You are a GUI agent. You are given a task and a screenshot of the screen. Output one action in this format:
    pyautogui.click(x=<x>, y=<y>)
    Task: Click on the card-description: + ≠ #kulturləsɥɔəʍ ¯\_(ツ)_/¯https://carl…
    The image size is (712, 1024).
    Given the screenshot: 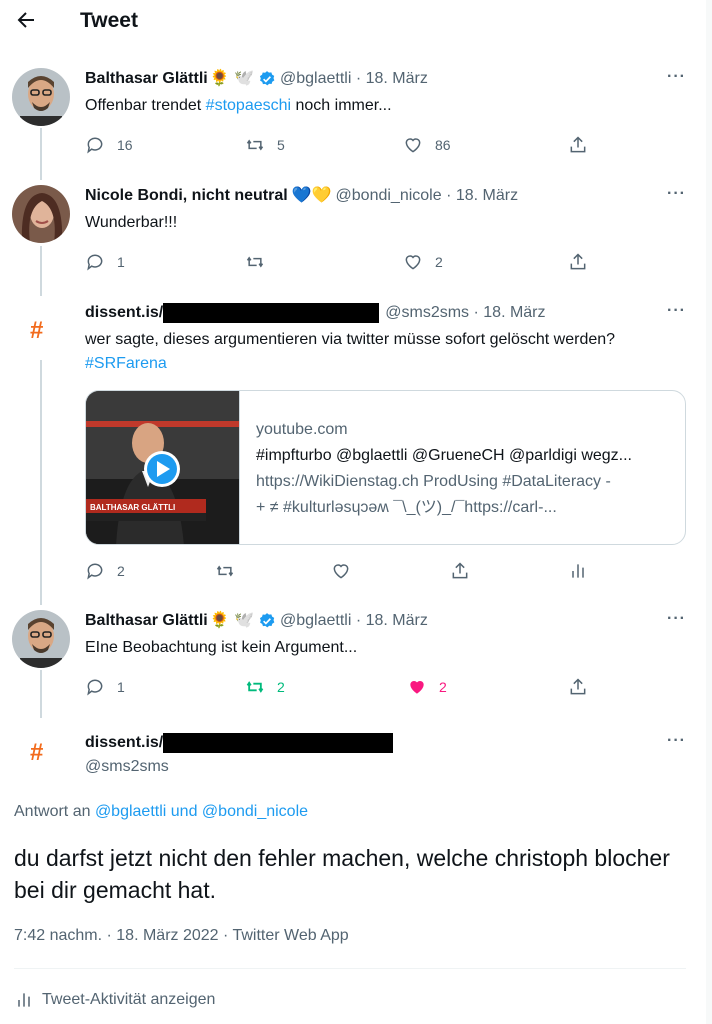 What is the action you would take?
    pyautogui.click(x=406, y=507)
    